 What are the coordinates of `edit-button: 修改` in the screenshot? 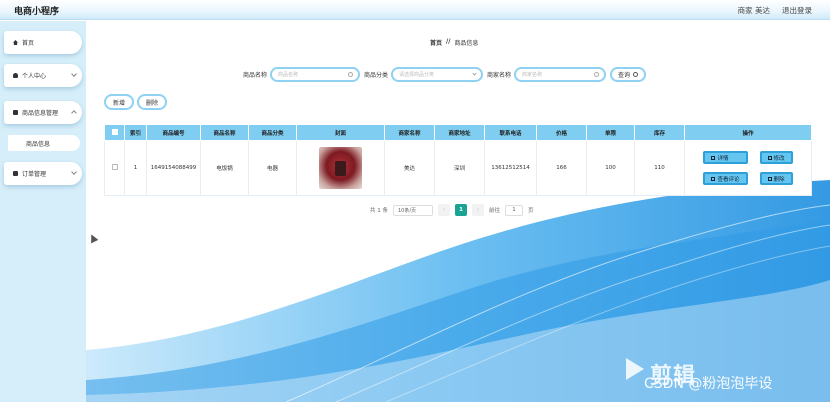 It's located at (776, 157).